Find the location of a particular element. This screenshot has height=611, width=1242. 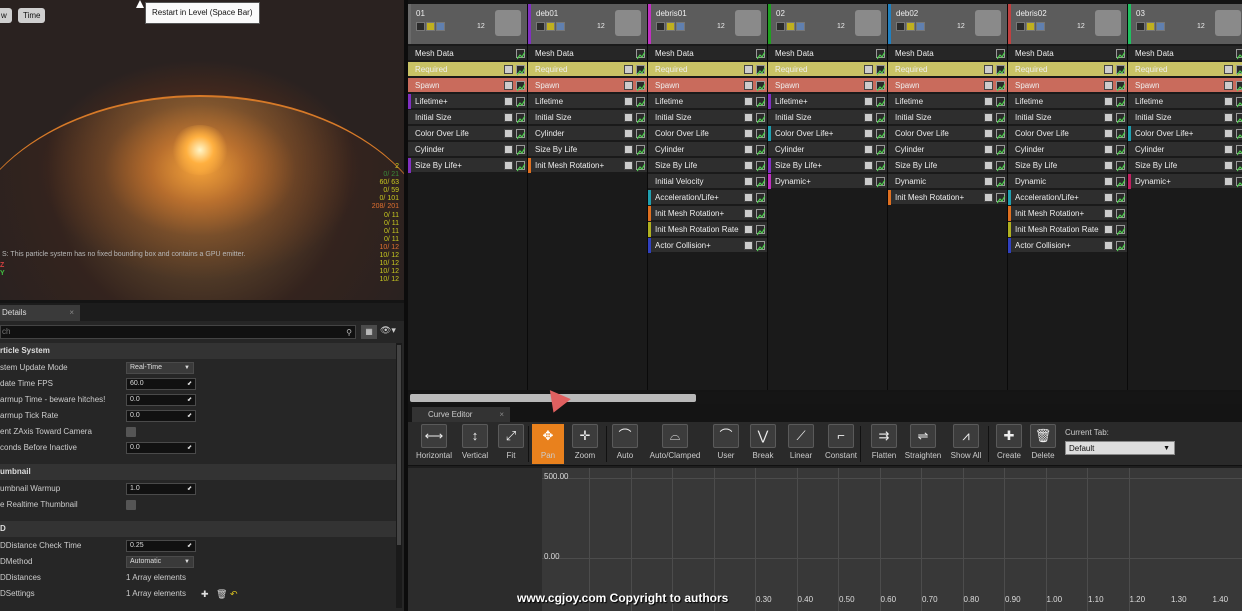

module-row: Color Over Life is located at coordinates (707, 133).